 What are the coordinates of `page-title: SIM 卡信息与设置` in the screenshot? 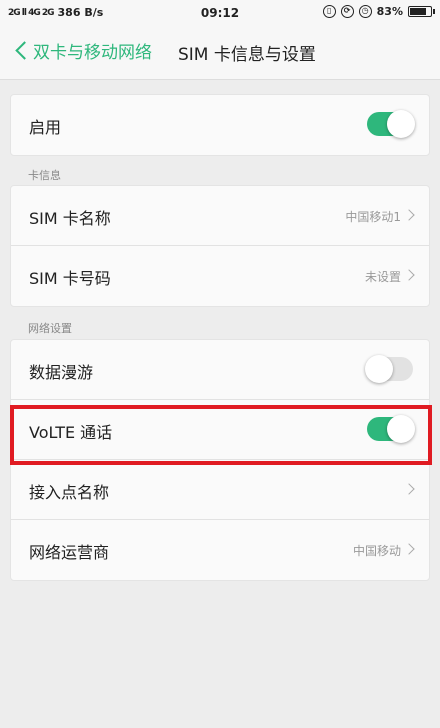 It's located at (247, 55).